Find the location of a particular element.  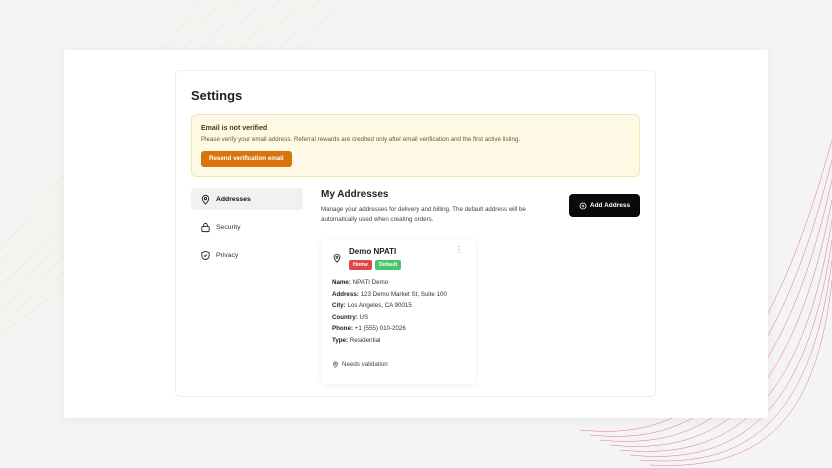

field-country: Country: US is located at coordinates (350, 317).